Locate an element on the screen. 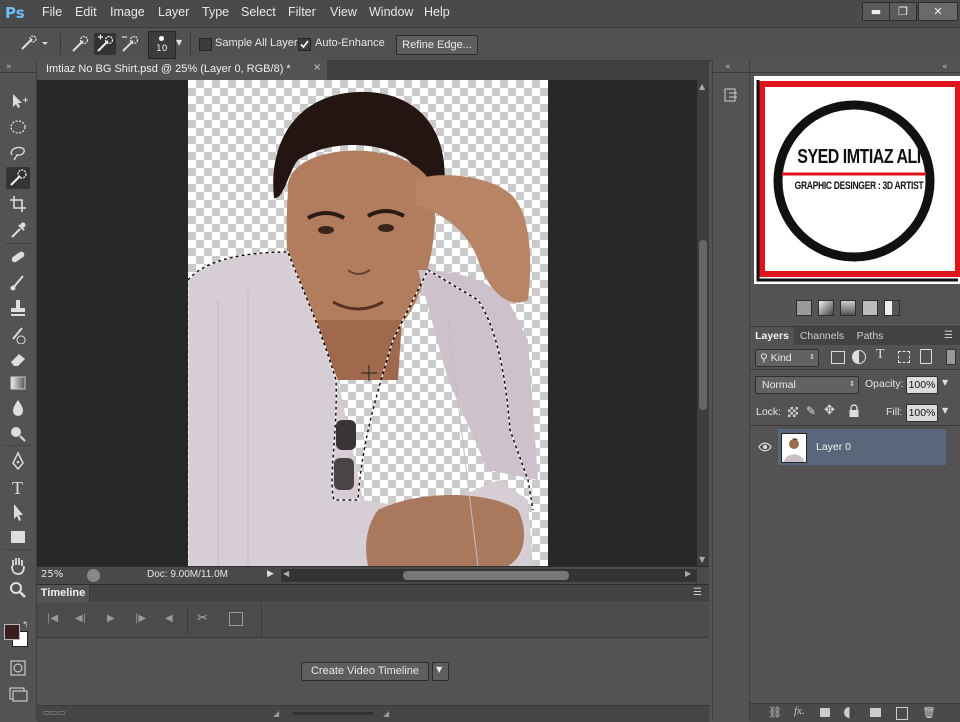 This screenshot has width=960, height=722. zoom-in-timeline-icon: ◢ is located at coordinates (386, 713).